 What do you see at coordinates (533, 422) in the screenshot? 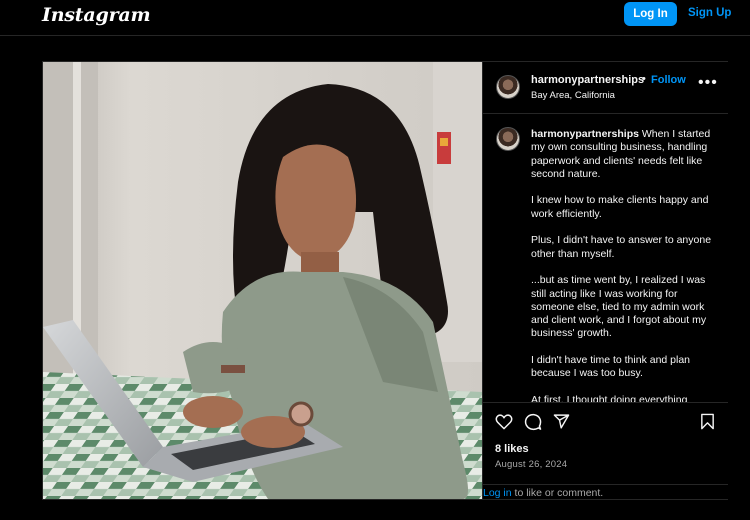
I see `comment-icon` at bounding box center [533, 422].